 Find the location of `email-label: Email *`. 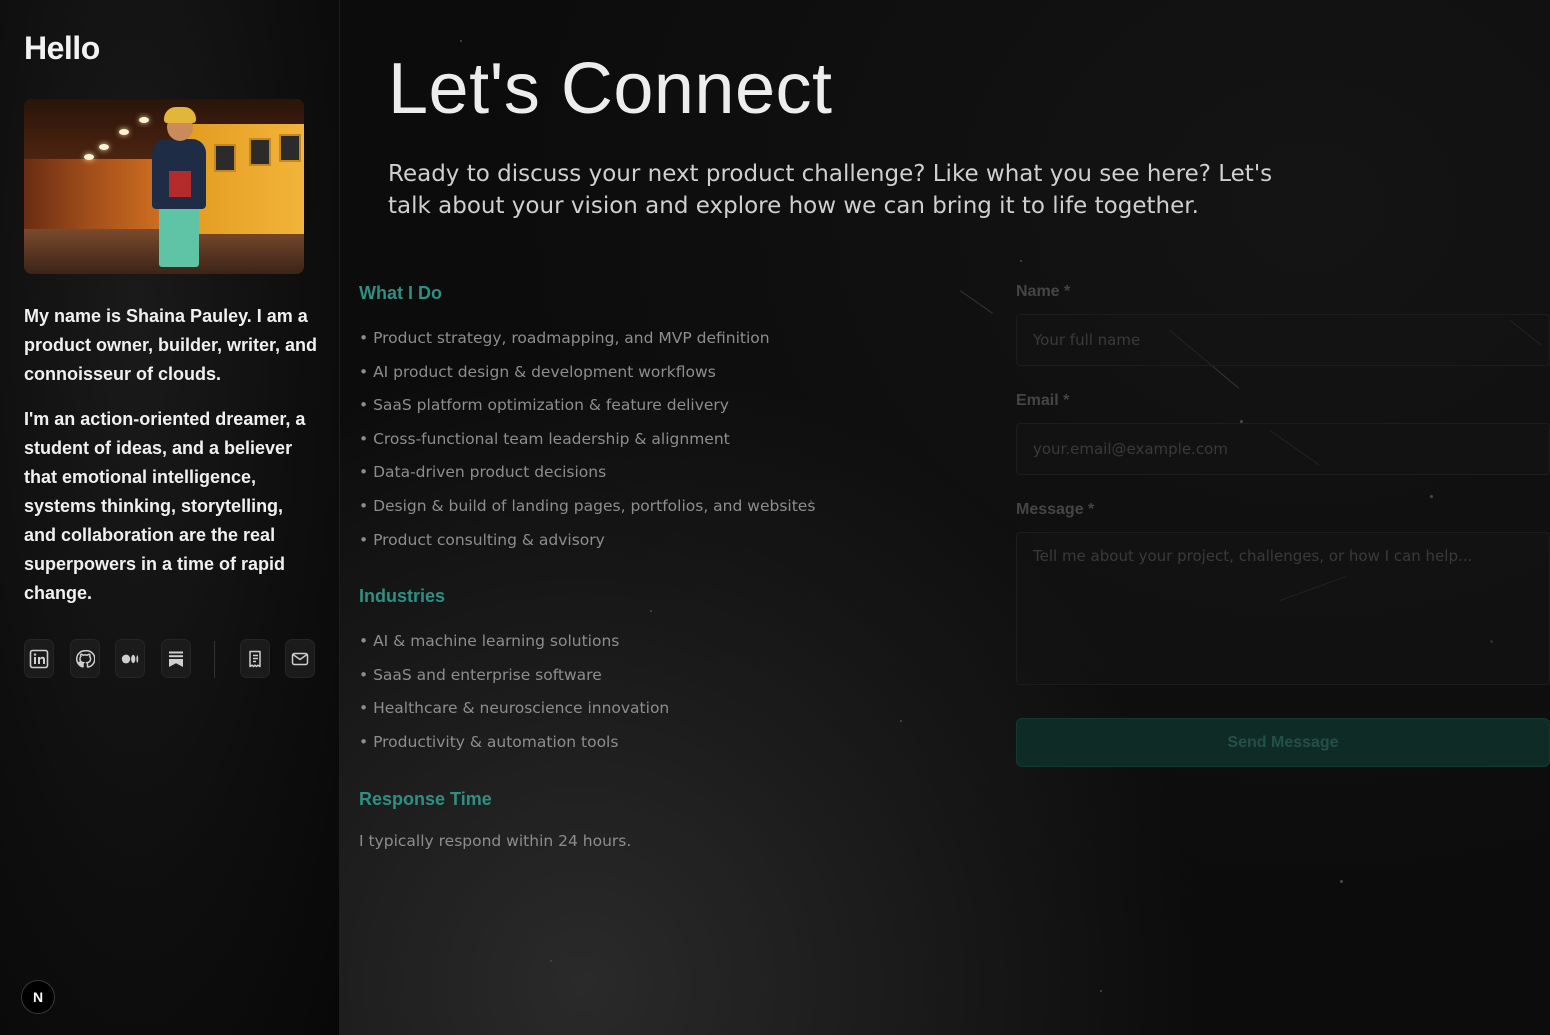

email-label: Email * is located at coordinates (1043, 400).